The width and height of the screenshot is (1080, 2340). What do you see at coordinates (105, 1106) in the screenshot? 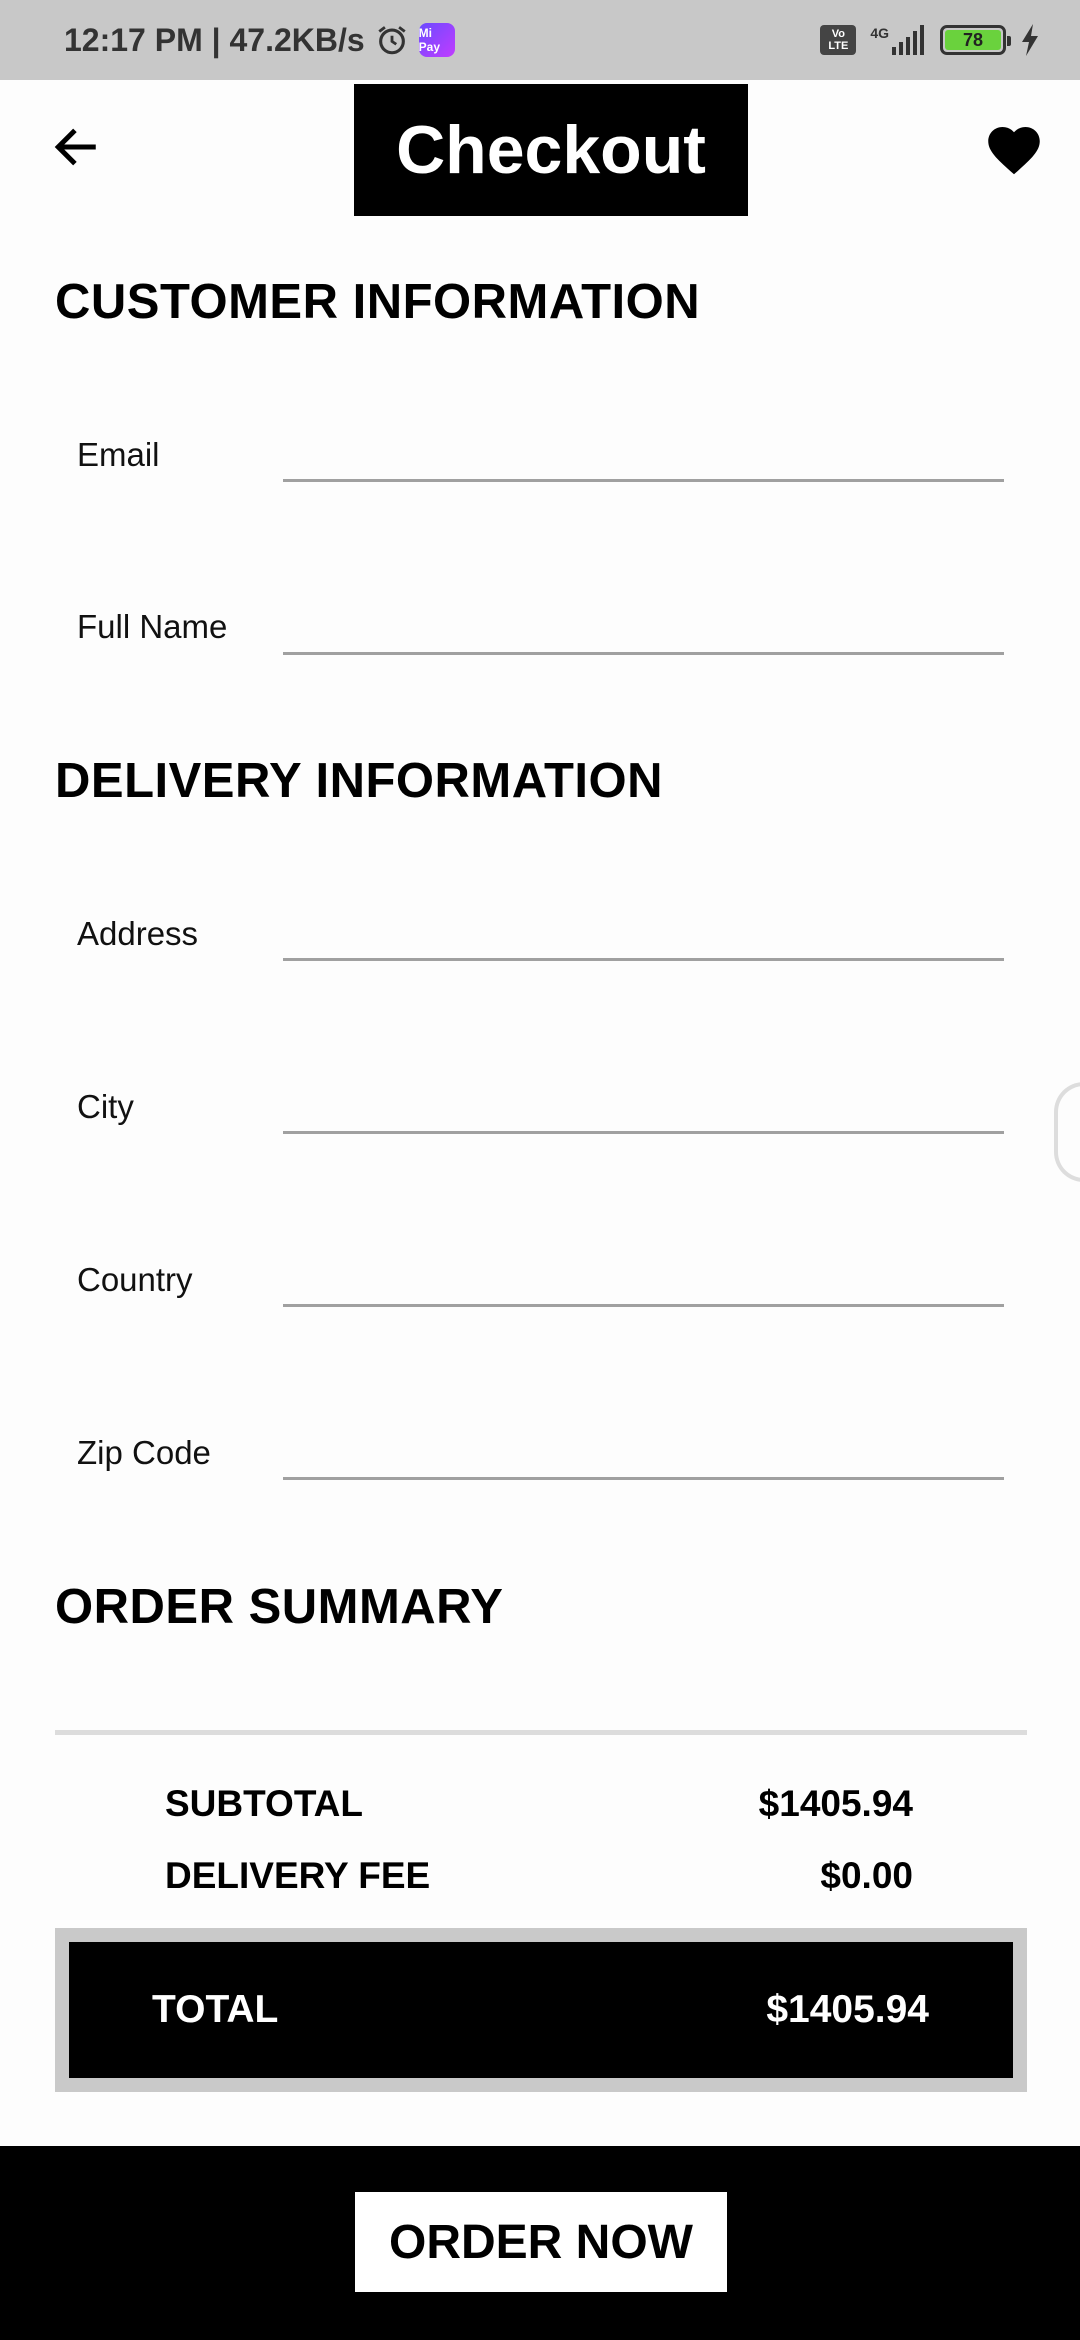
I see `city-label: City` at bounding box center [105, 1106].